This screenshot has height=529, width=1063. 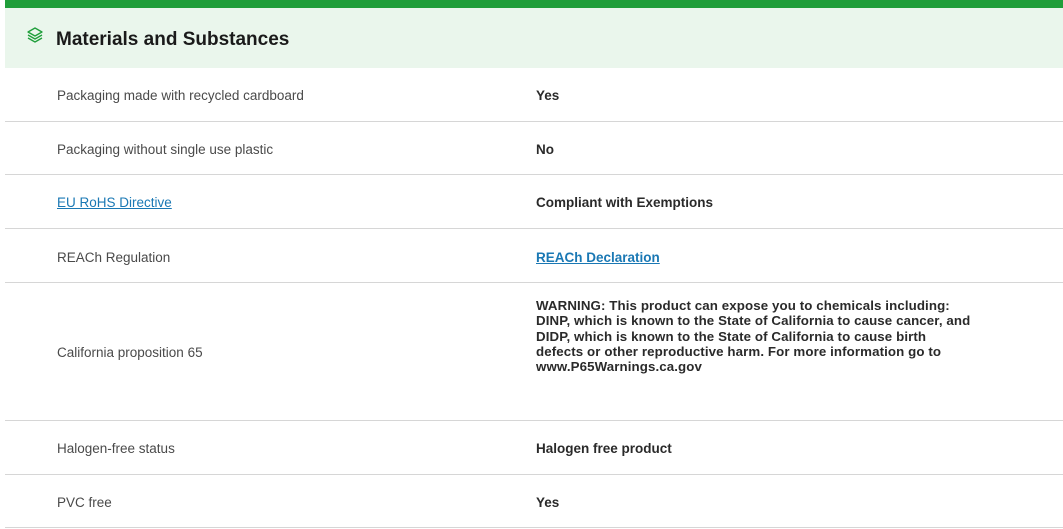 I want to click on reach-declaration-link: REACh Declaration, so click(x=598, y=257).